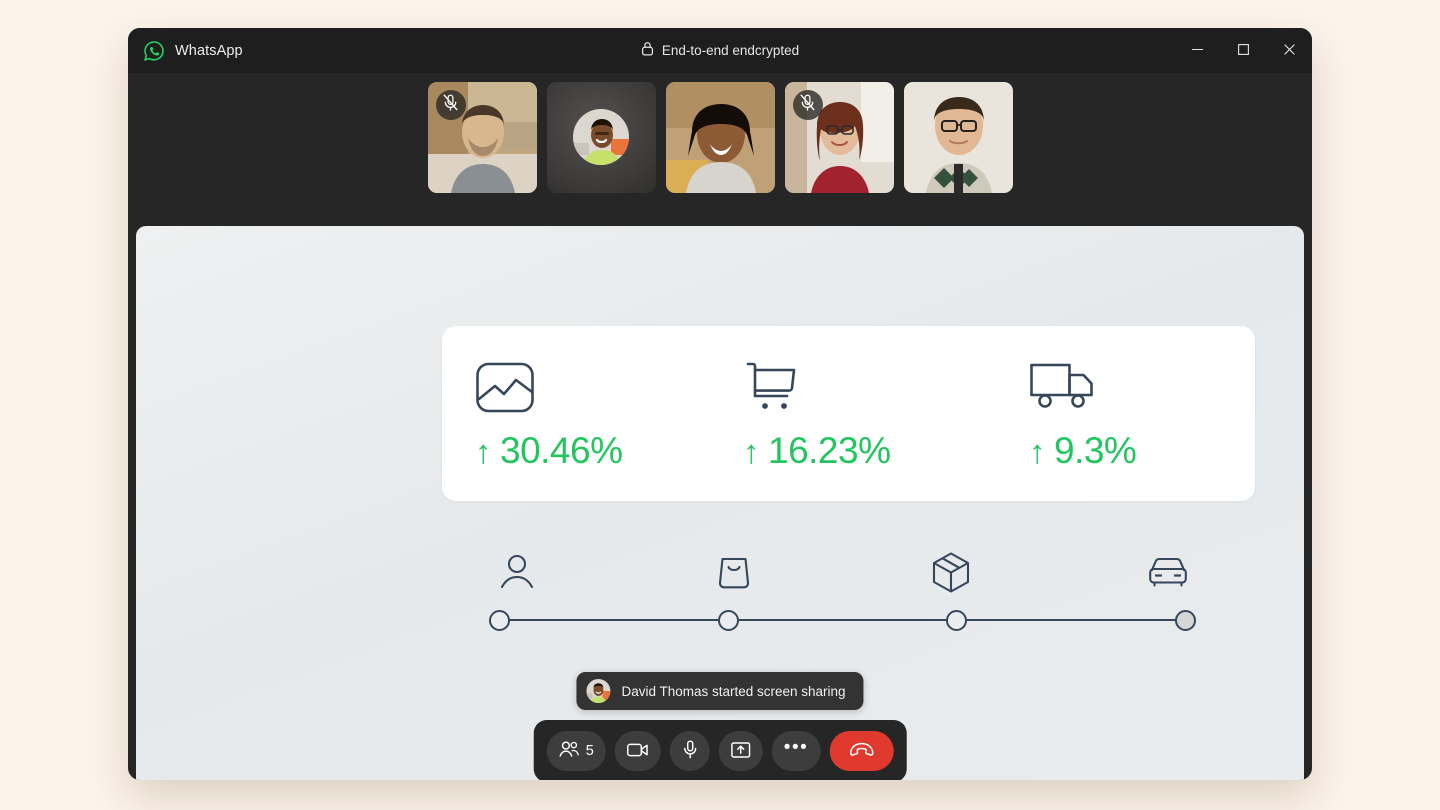  I want to click on kpi-card: ↑ 30.46% ↑ 16.23% ↑ 9.3%, so click(848, 413).